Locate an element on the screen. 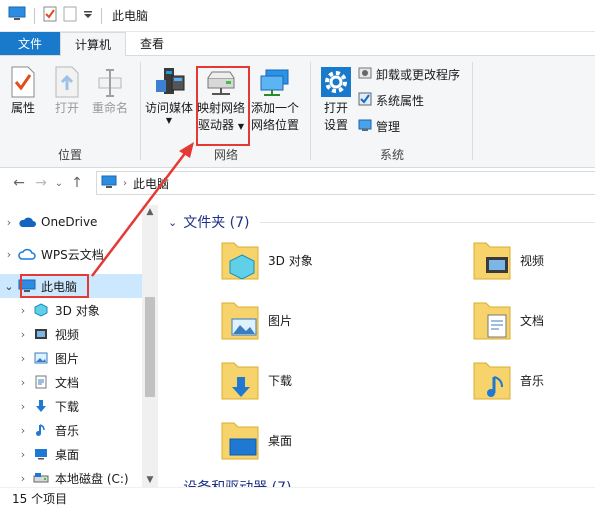  open-settings-button: 打开 设置 is located at coordinates (336, 99).